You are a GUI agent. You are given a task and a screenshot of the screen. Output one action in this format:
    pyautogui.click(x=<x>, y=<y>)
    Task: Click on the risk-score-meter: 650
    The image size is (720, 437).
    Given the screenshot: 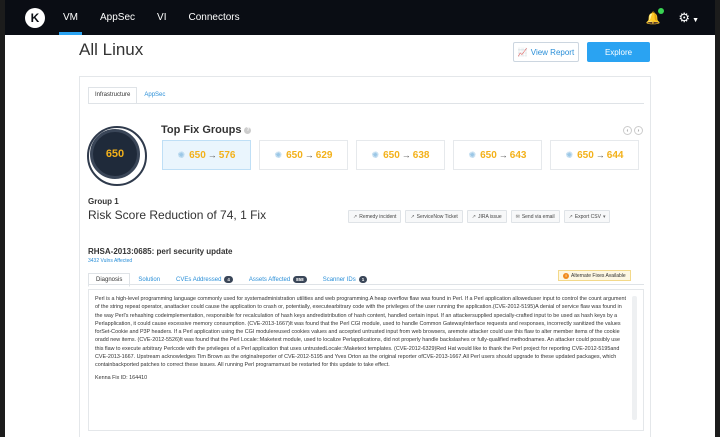 What is the action you would take?
    pyautogui.click(x=117, y=156)
    